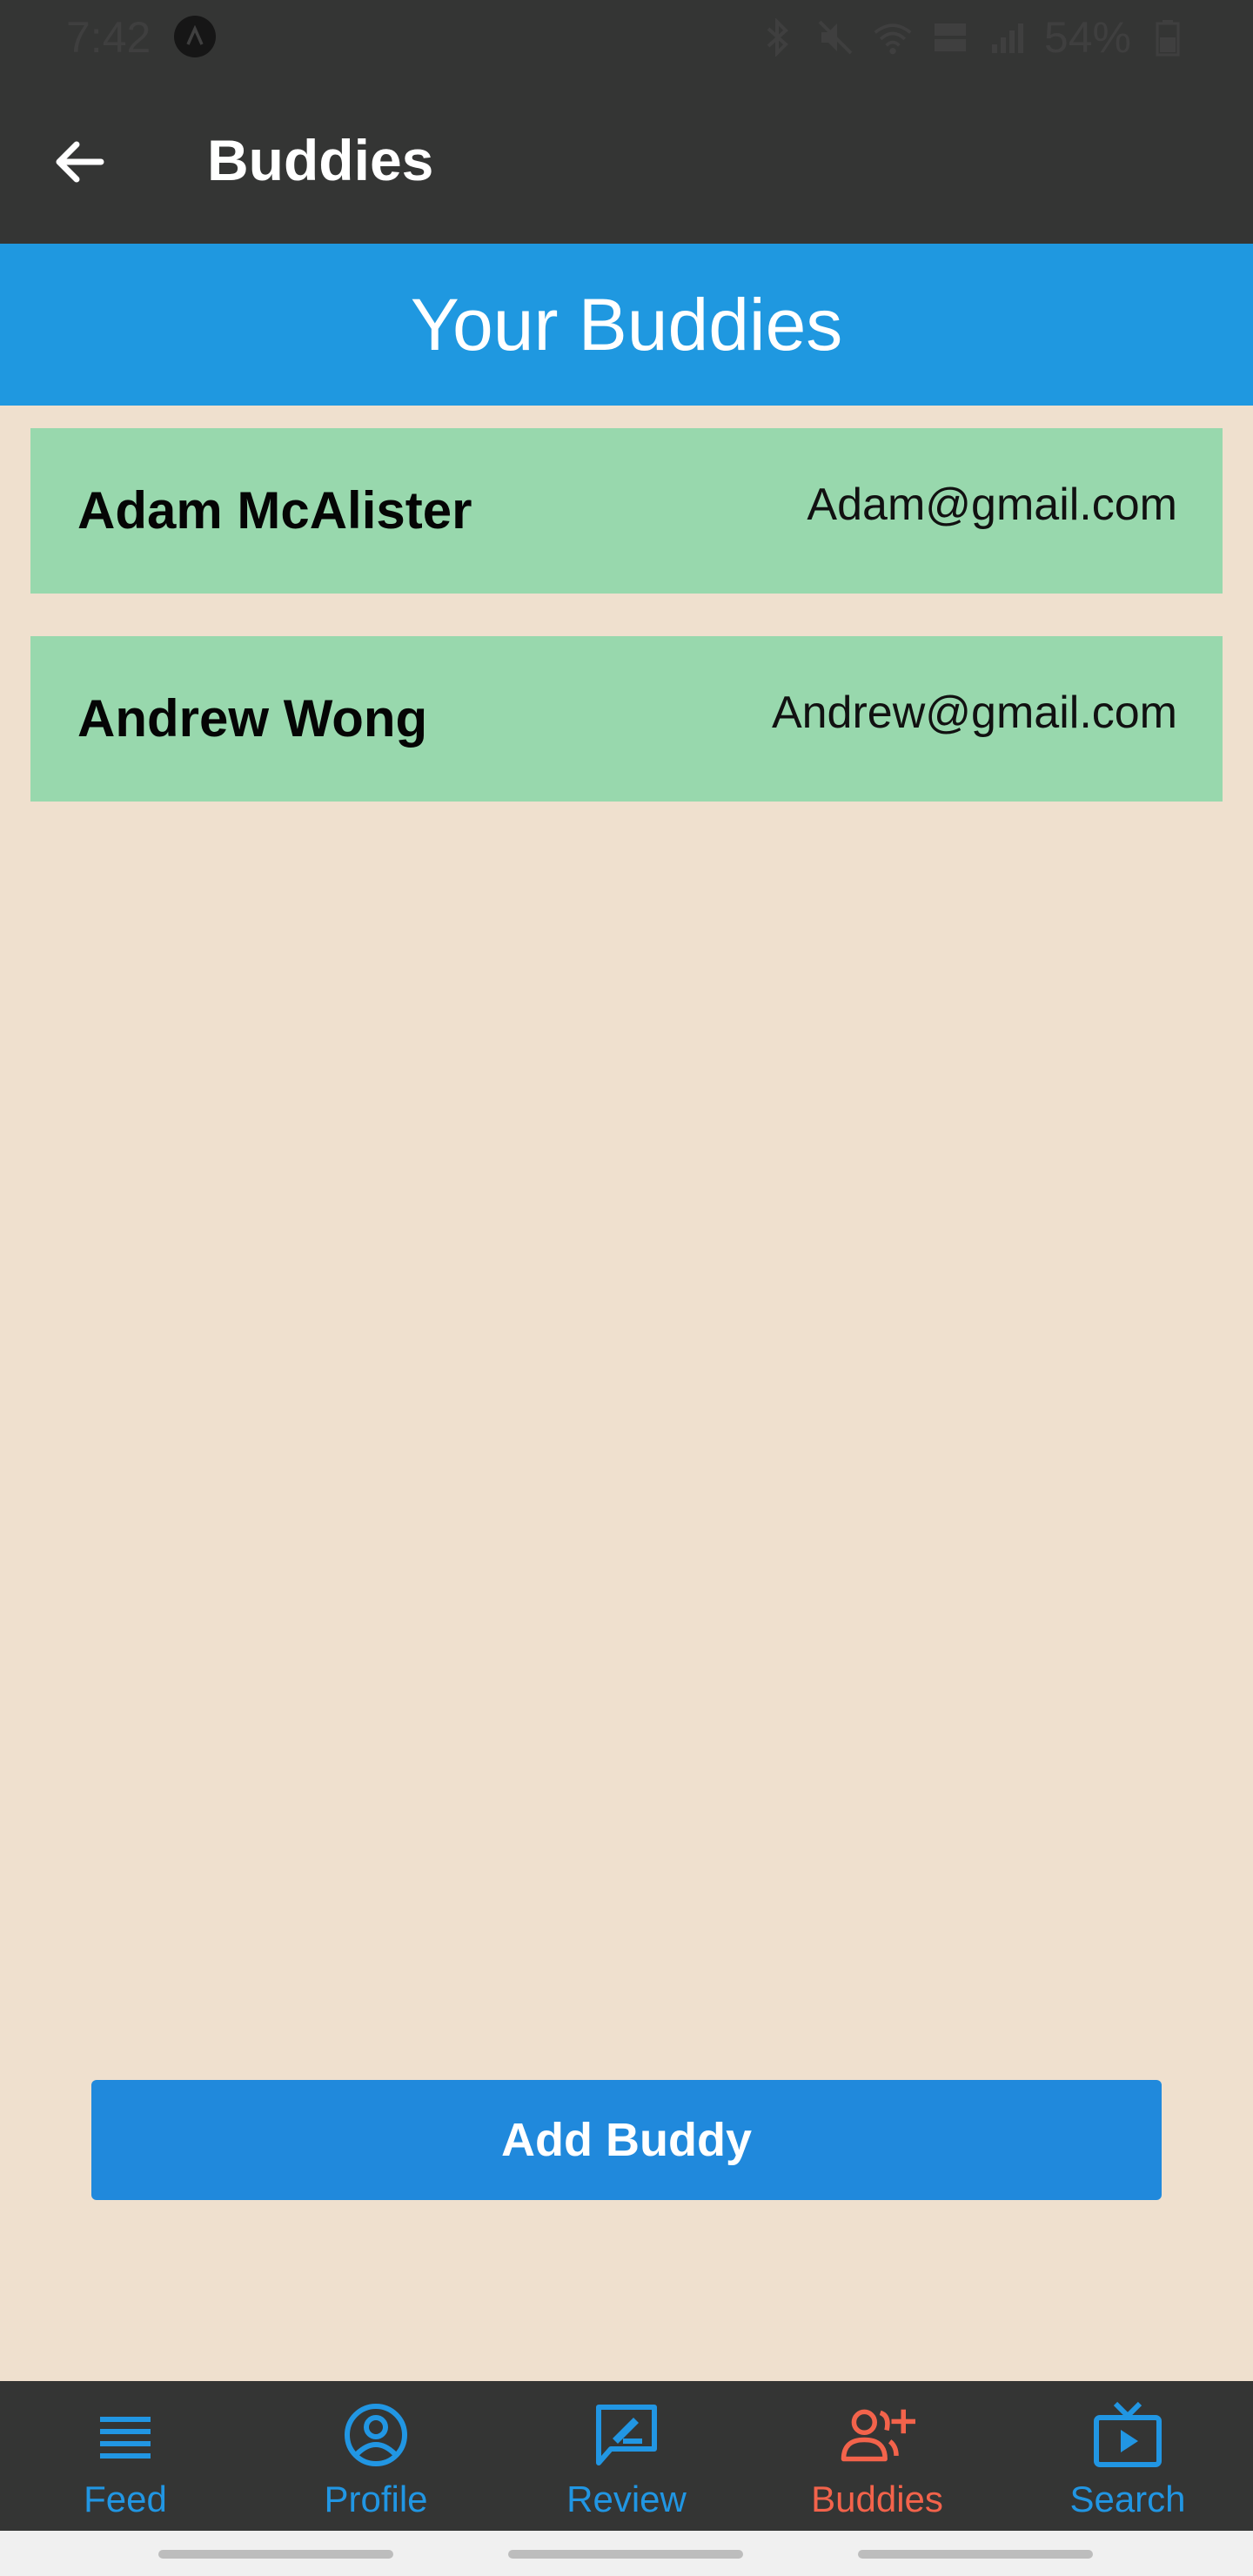 The width and height of the screenshot is (1253, 2576). I want to click on home-handle, so click(625, 2554).